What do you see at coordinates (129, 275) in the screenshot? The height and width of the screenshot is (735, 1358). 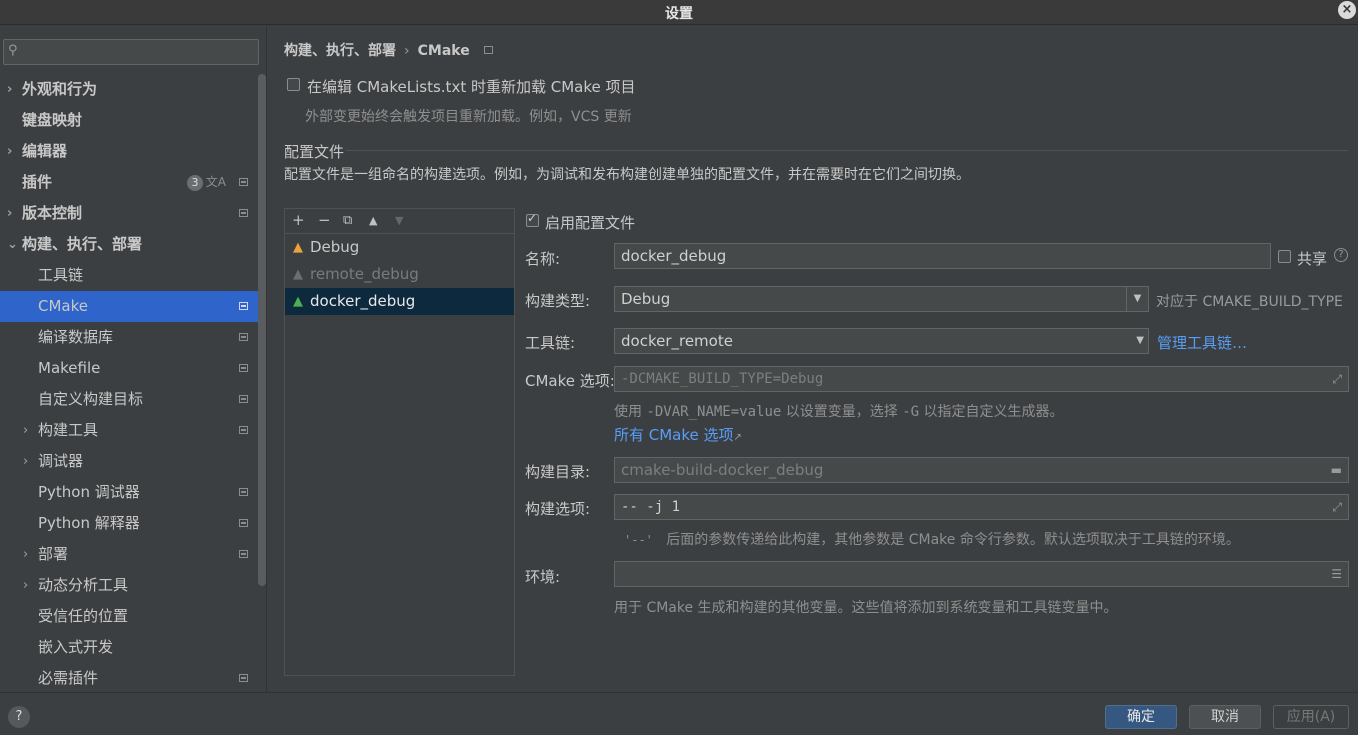 I see `sidebar-item-toolchains: 工具链` at bounding box center [129, 275].